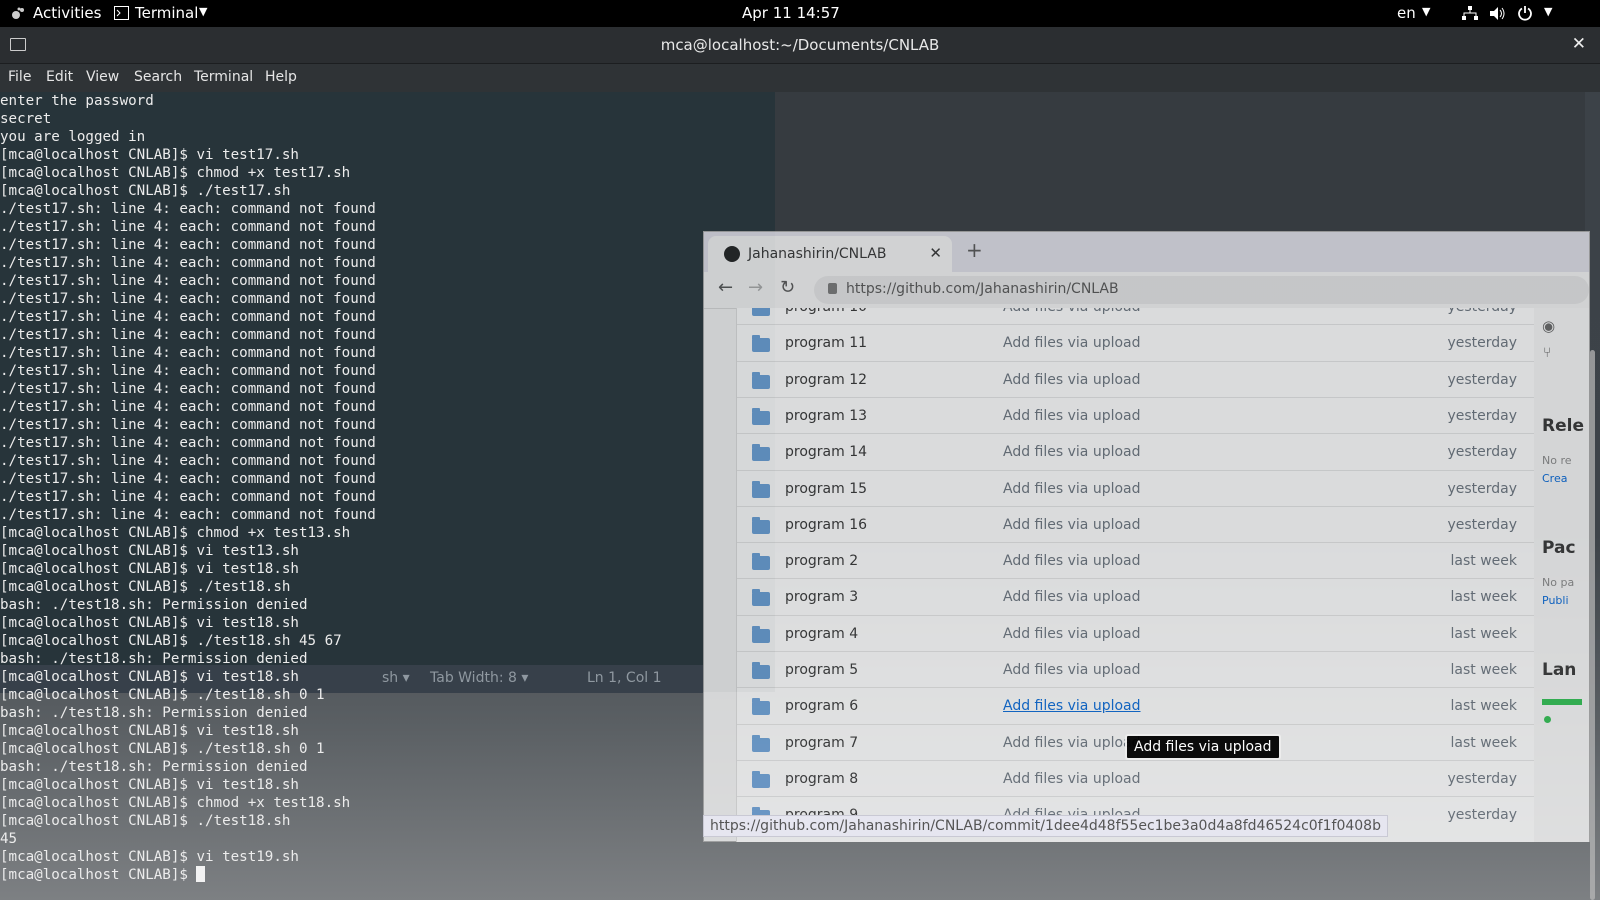 This screenshot has height=900, width=1600. I want to click on power-icon, so click(1525, 13).